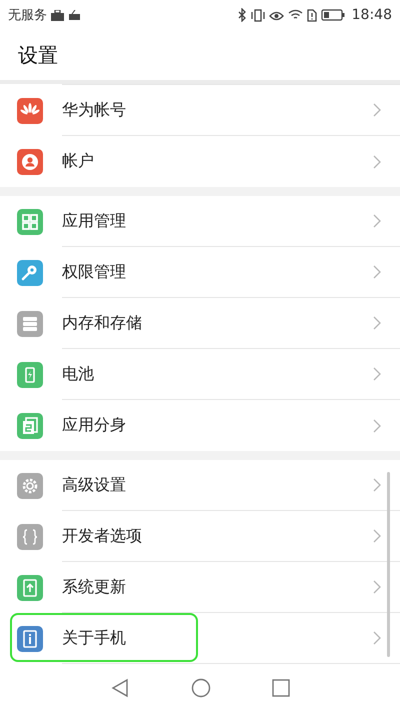  Describe the element at coordinates (217, 425) in the screenshot. I see `setting-label: 应用分身` at that location.